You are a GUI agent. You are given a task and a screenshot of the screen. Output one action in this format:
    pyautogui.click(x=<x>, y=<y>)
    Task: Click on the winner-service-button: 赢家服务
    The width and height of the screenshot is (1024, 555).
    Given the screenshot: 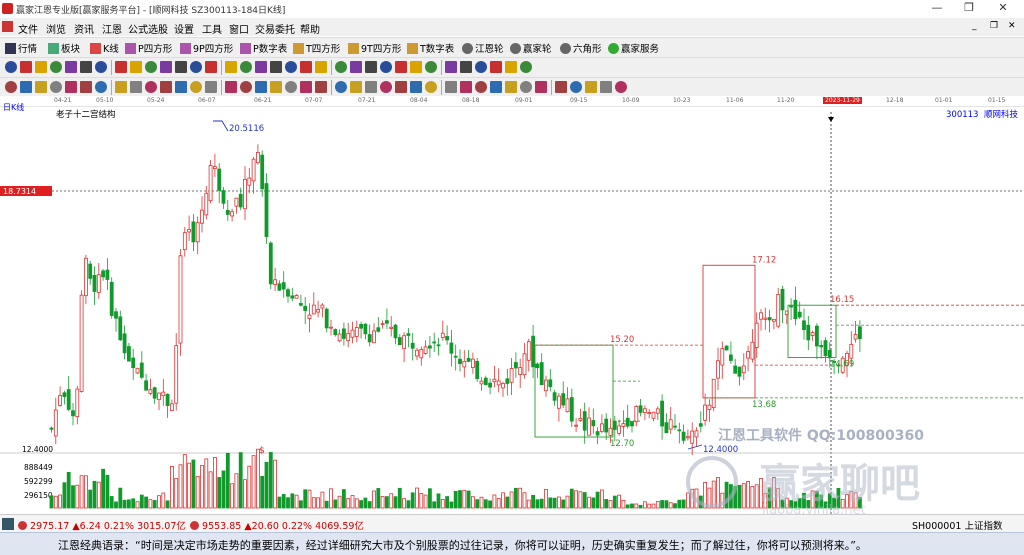 What is the action you would take?
    pyautogui.click(x=633, y=48)
    